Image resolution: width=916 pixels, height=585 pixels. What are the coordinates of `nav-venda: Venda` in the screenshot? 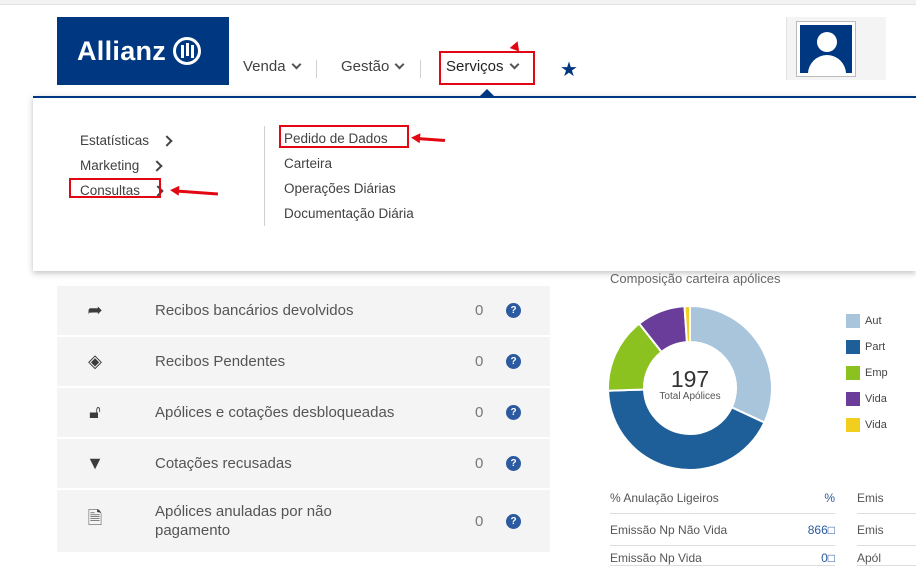 It's located at (272, 66).